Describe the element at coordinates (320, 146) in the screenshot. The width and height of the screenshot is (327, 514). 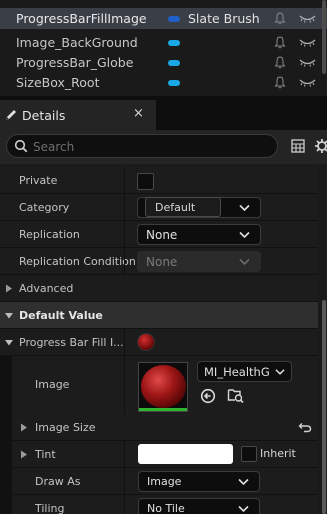
I see `gear-icon` at that location.